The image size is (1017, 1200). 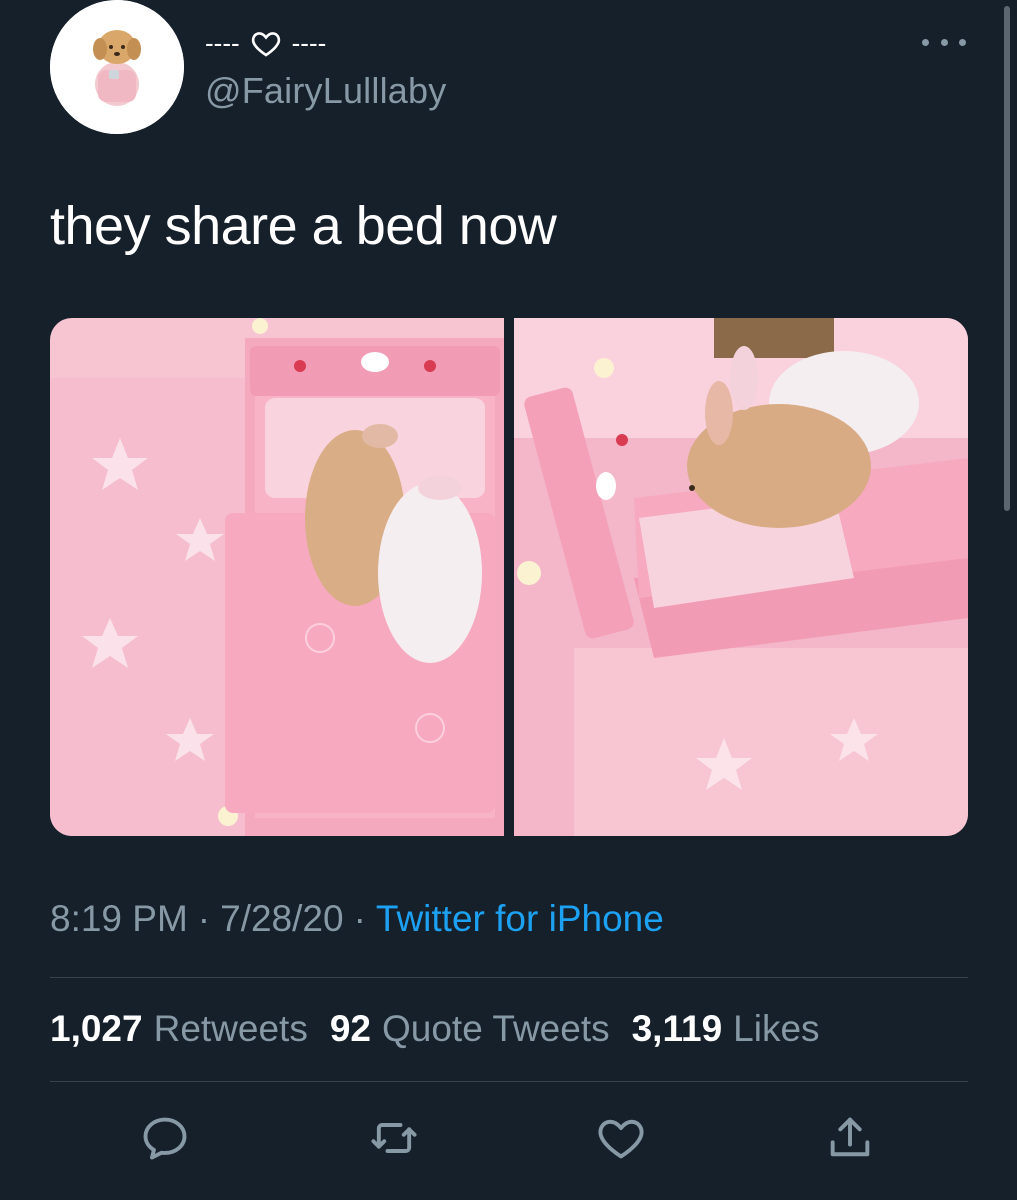 What do you see at coordinates (96, 1028) in the screenshot?
I see `retweets-count: 1,027` at bounding box center [96, 1028].